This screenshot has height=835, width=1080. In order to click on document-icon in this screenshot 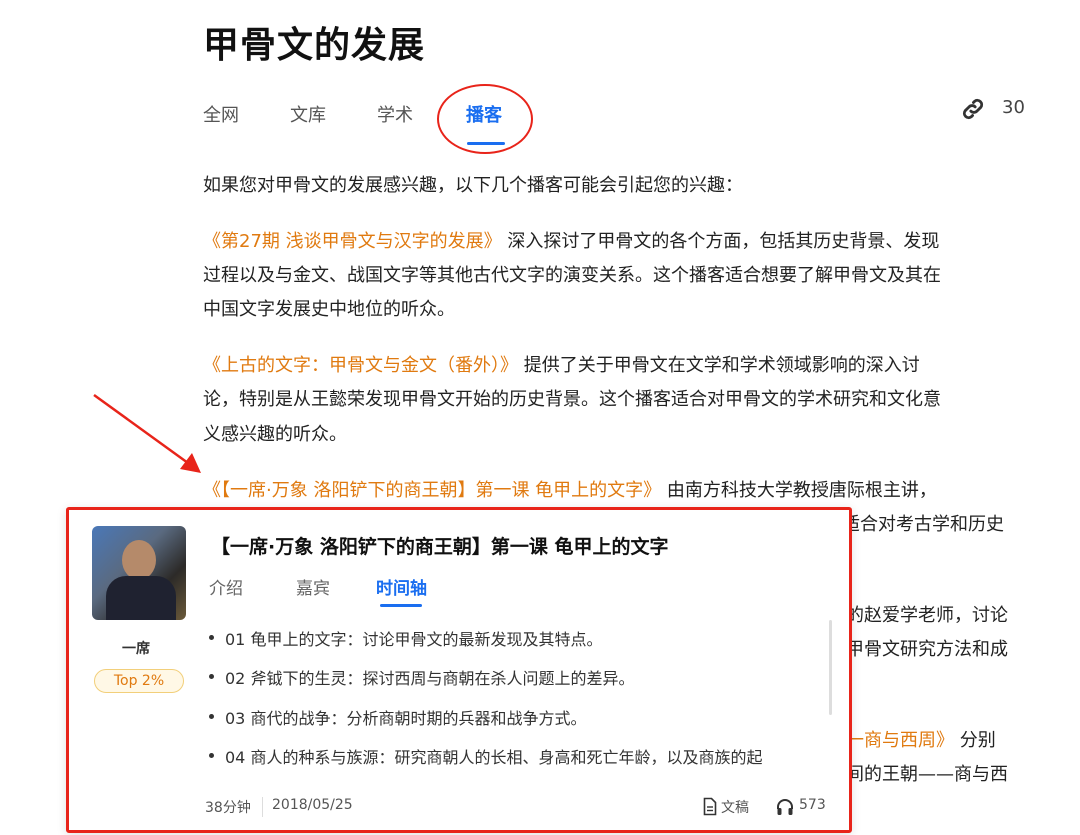, I will do `click(710, 806)`.